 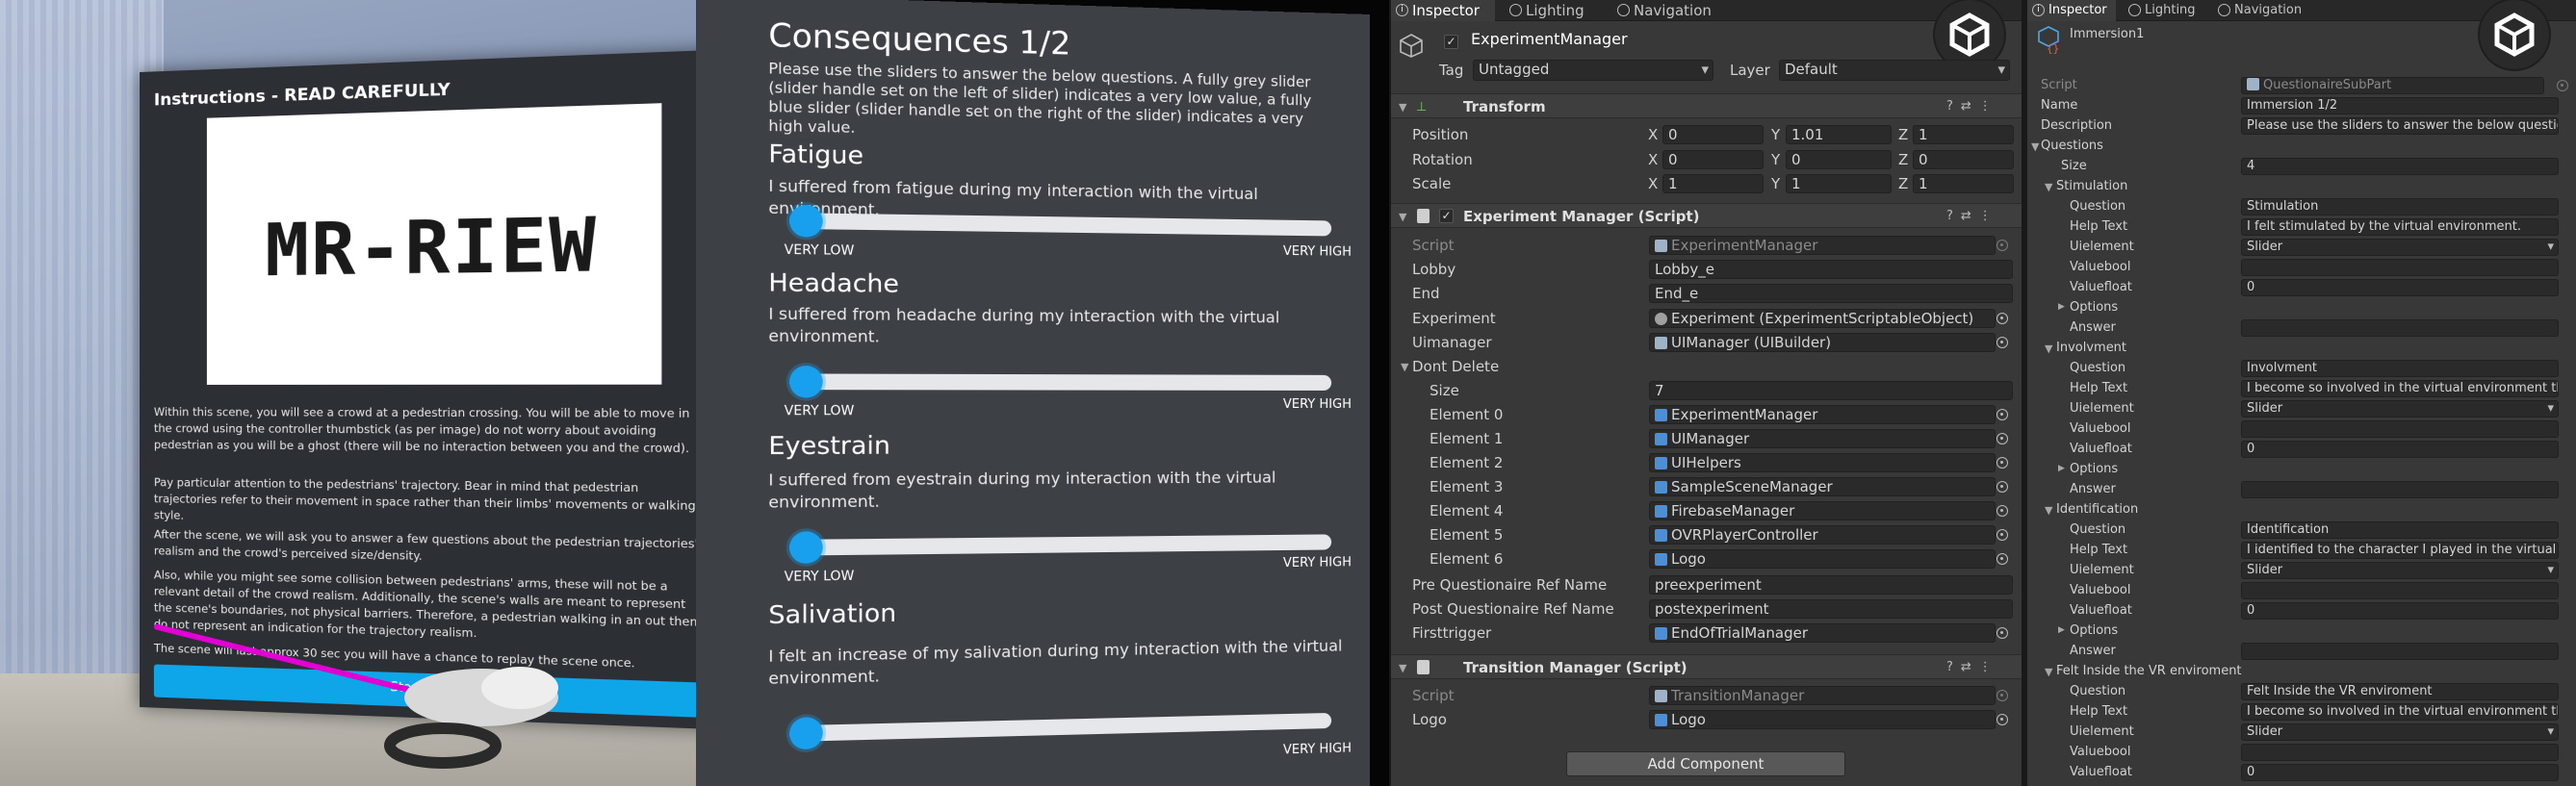 I want to click on active-checkbox: ✓, so click(x=1451, y=42).